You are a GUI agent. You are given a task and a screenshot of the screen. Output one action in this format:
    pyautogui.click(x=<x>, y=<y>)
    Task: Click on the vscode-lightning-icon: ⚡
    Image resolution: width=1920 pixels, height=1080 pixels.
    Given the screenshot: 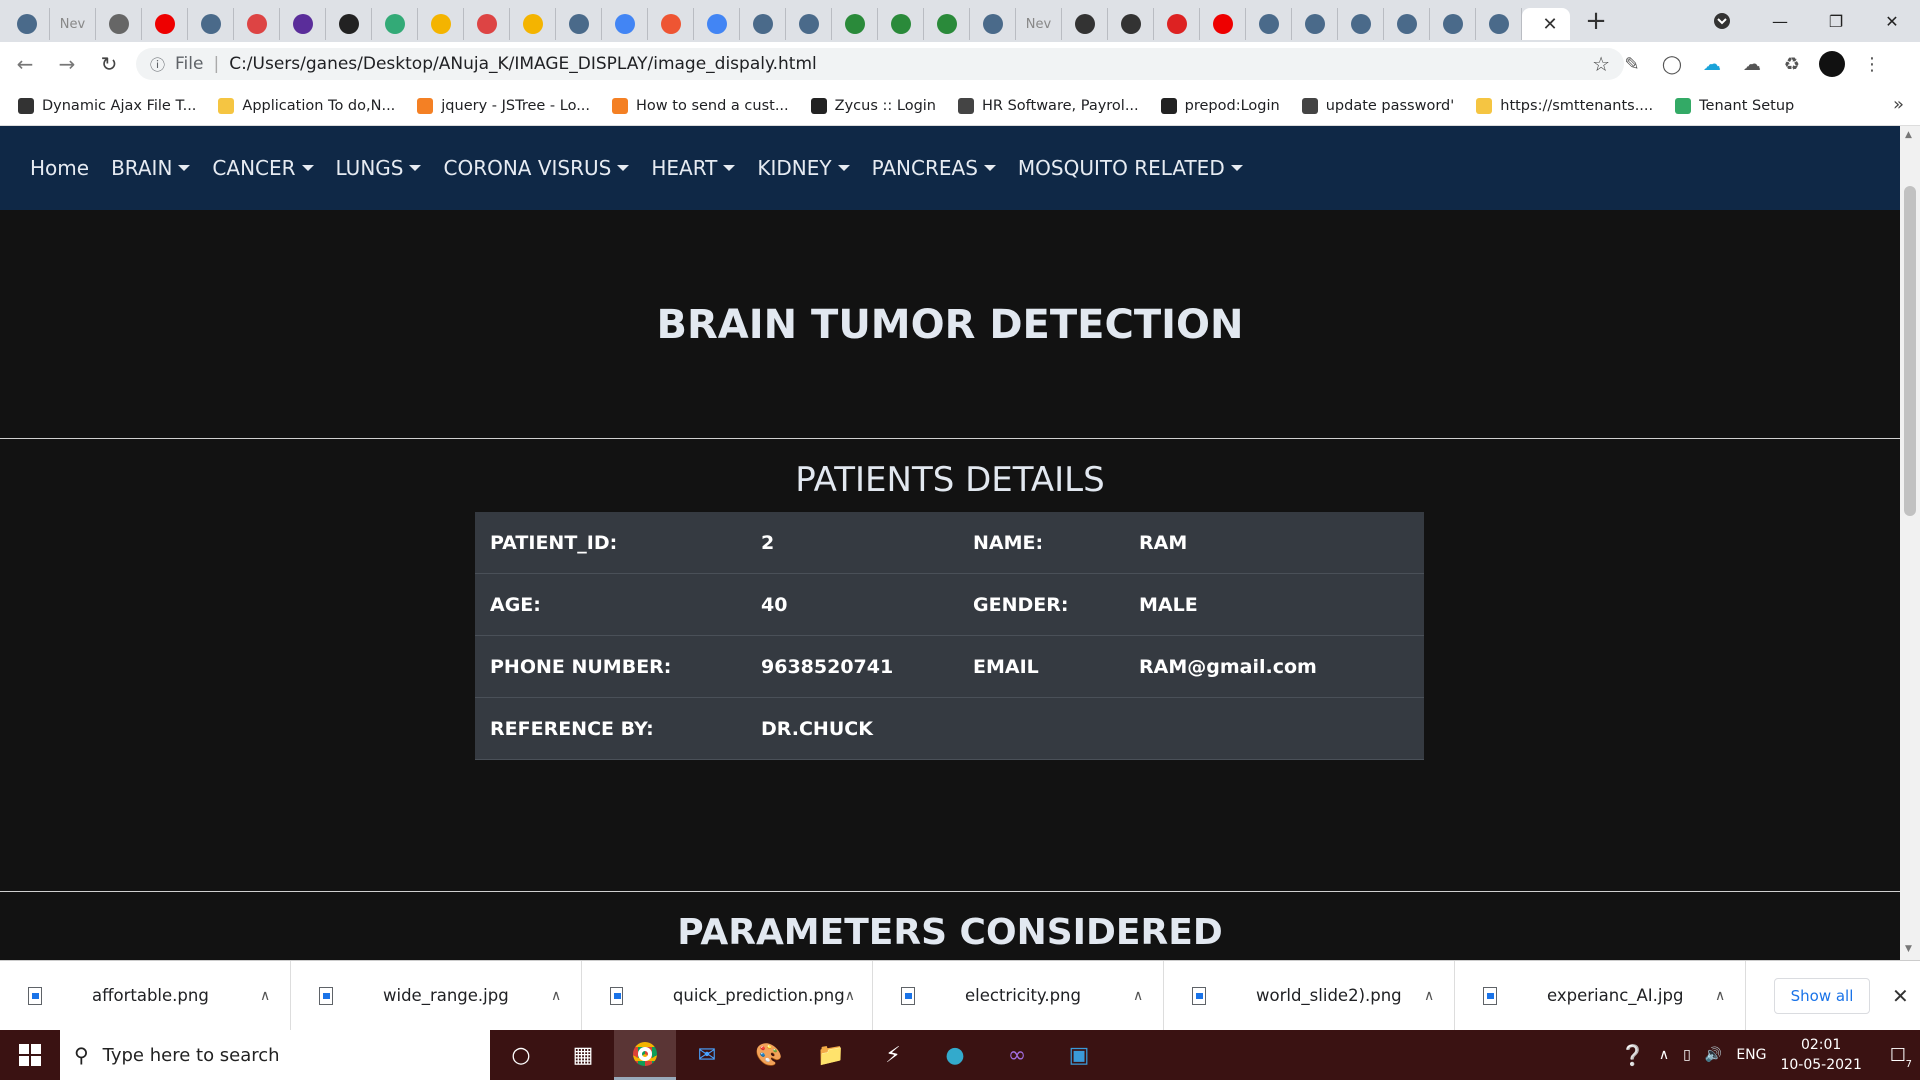 What is the action you would take?
    pyautogui.click(x=893, y=1055)
    